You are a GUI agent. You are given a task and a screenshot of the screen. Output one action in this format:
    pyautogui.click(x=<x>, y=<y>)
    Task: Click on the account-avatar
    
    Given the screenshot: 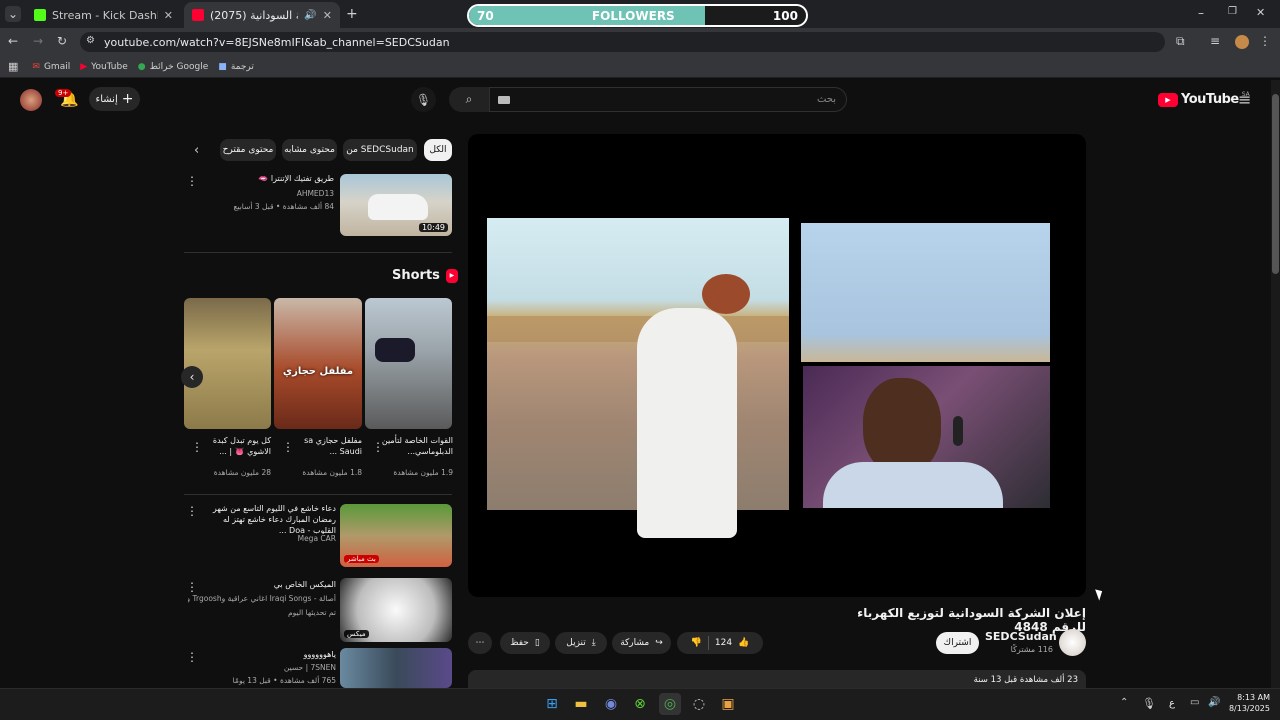 What is the action you would take?
    pyautogui.click(x=31, y=100)
    